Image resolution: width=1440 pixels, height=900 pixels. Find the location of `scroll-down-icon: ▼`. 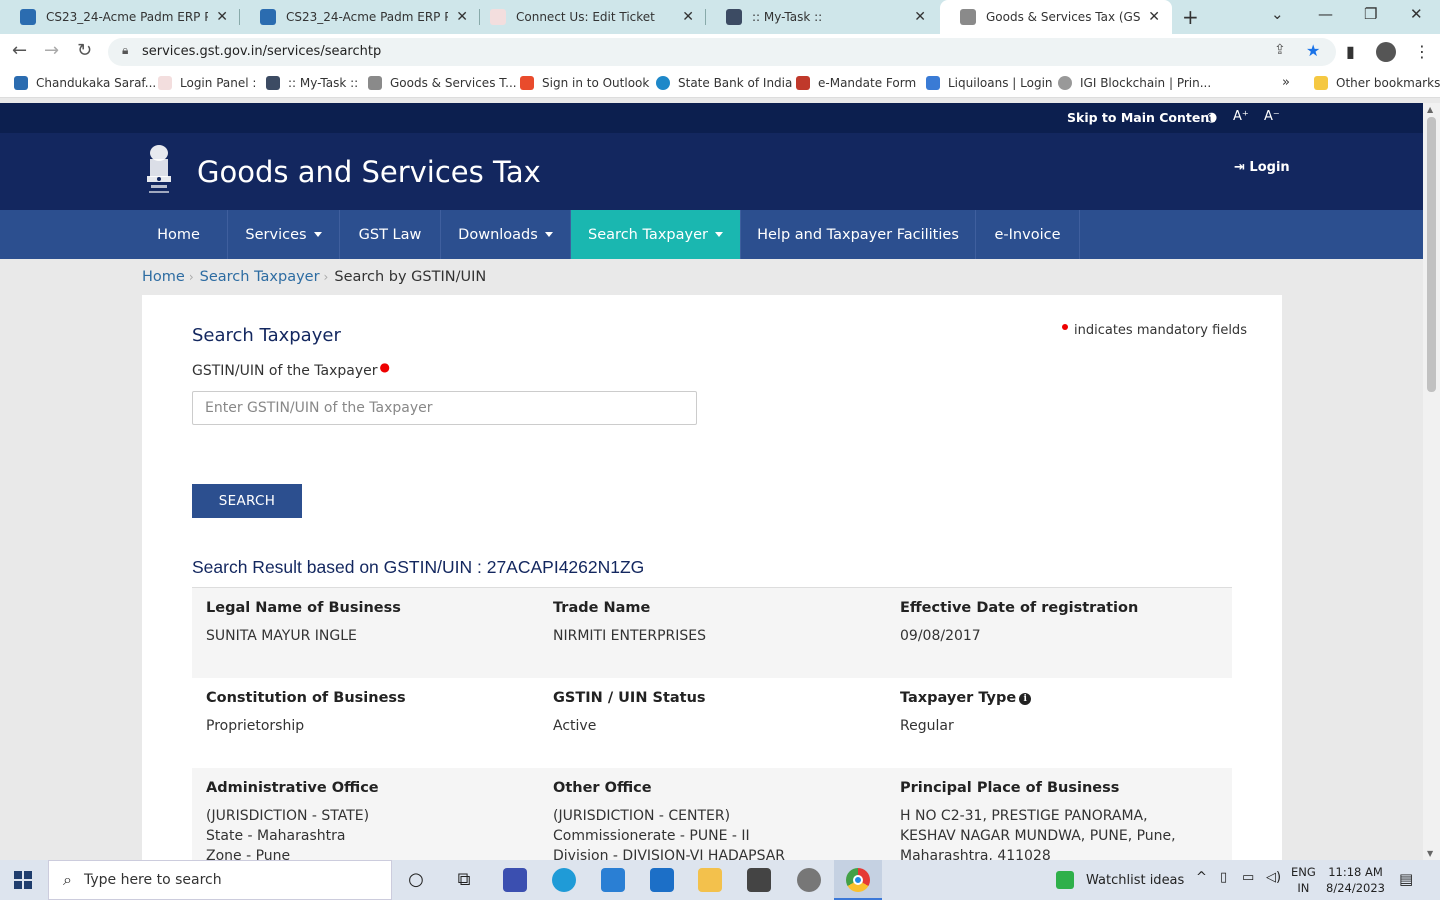

scroll-down-icon: ▼ is located at coordinates (1430, 853).